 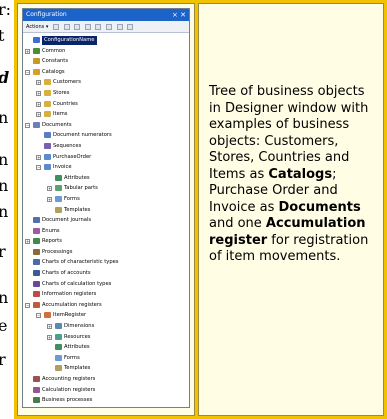 What do you see at coordinates (106, 252) in the screenshot?
I see `tree-node: Processings` at bounding box center [106, 252].